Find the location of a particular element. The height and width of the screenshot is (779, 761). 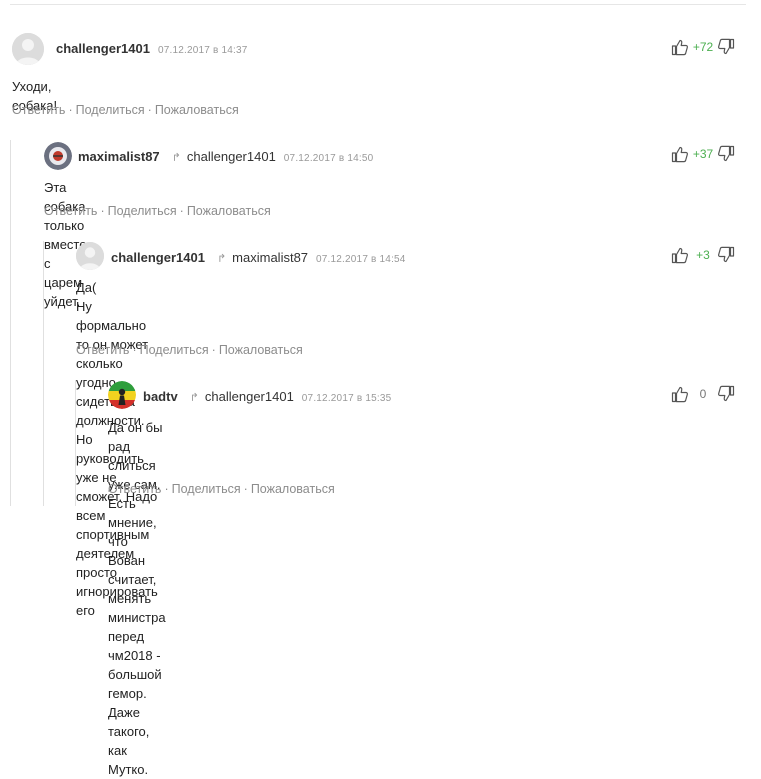

vote-block: +3 is located at coordinates (703, 255).